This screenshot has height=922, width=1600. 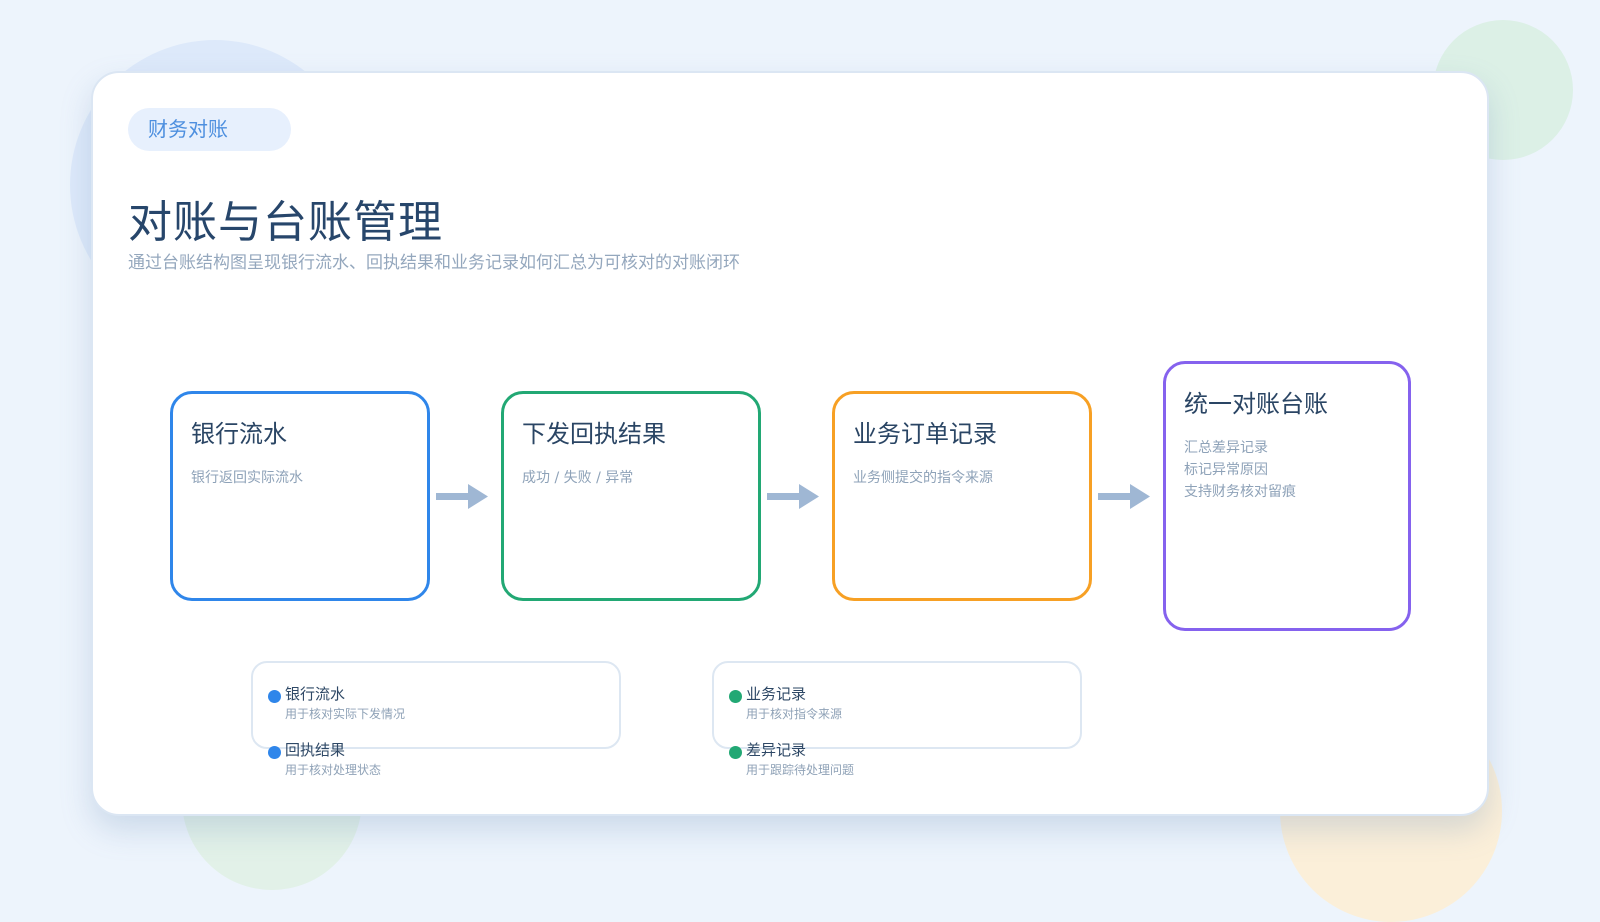 I want to click on legend-note: 用于核对处理状态, so click(x=333, y=770).